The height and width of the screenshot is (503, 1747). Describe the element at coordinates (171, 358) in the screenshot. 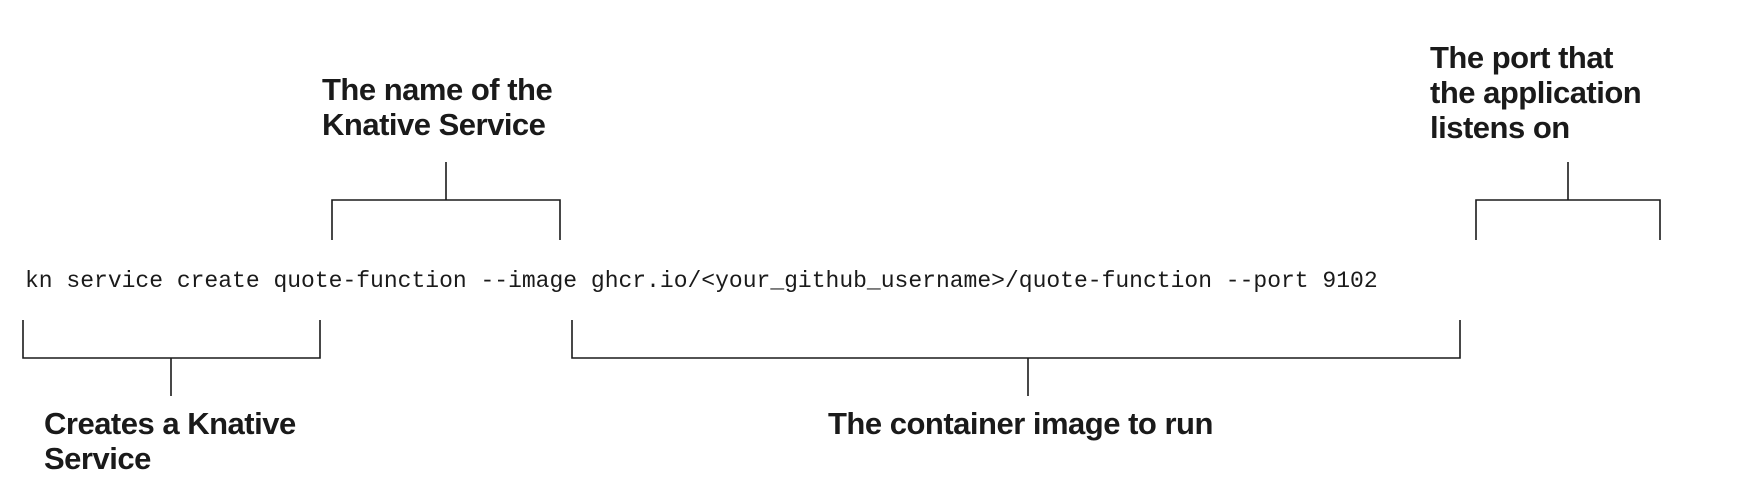

I see `bracket-create` at that location.